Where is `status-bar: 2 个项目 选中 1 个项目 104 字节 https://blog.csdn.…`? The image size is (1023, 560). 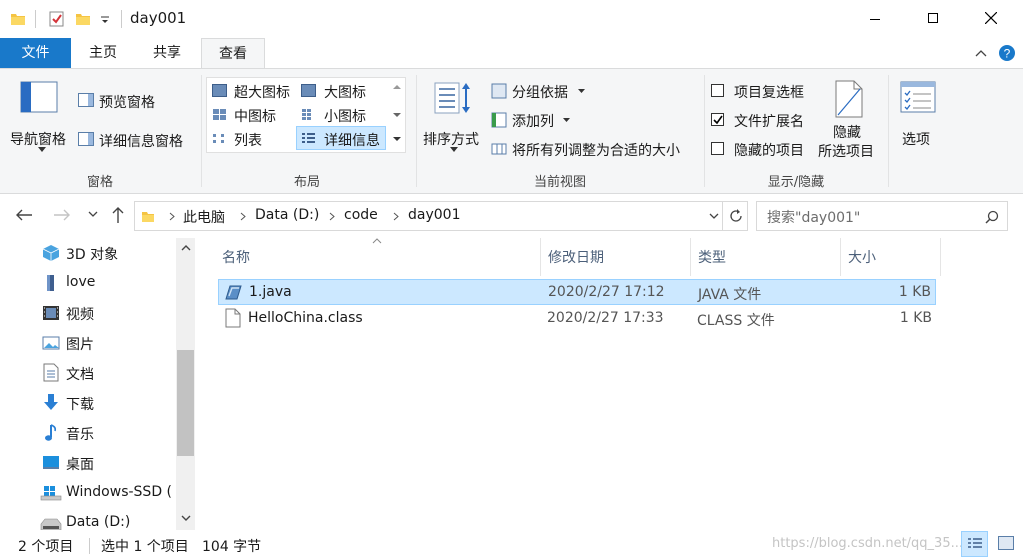 status-bar: 2 个项目 选中 1 个项目 104 字节 https://blog.csdn.… is located at coordinates (511, 545).